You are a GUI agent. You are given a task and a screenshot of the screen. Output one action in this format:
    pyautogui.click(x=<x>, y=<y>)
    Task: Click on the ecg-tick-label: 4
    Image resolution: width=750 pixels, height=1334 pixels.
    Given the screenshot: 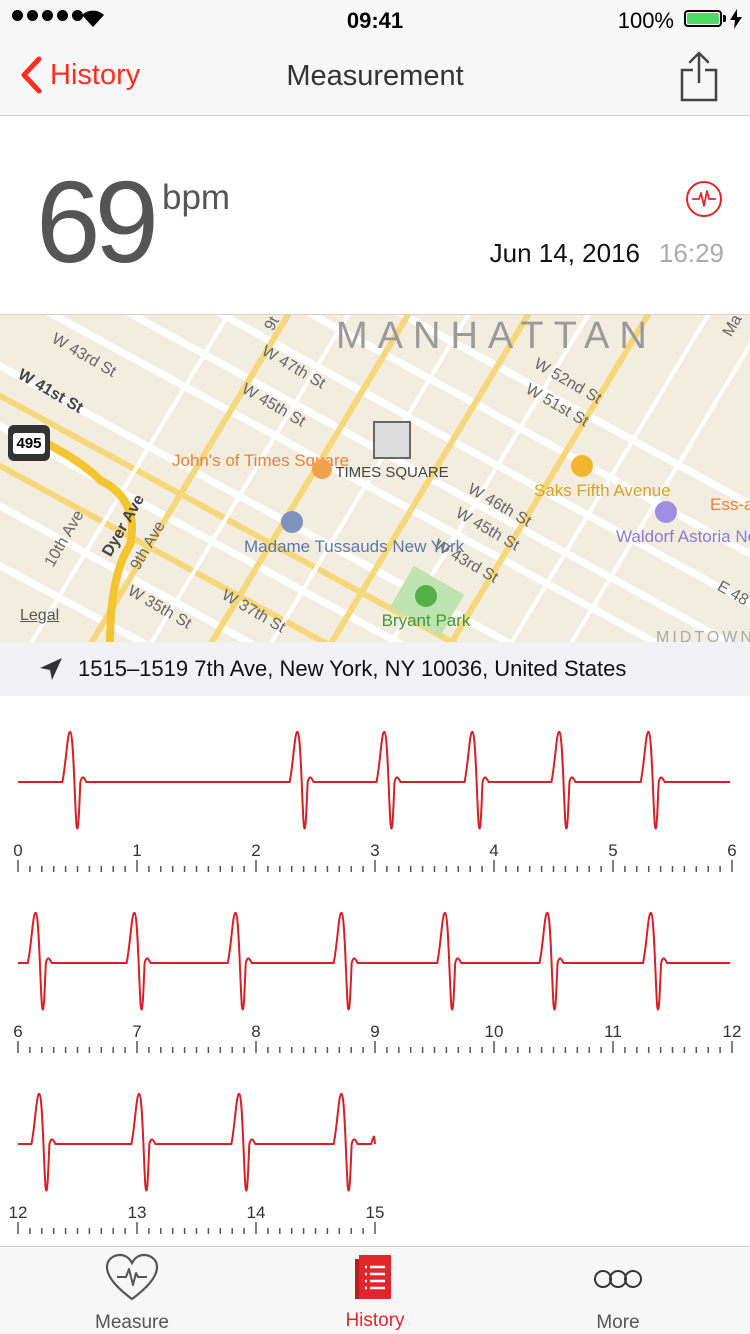 What is the action you would take?
    pyautogui.click(x=493, y=850)
    